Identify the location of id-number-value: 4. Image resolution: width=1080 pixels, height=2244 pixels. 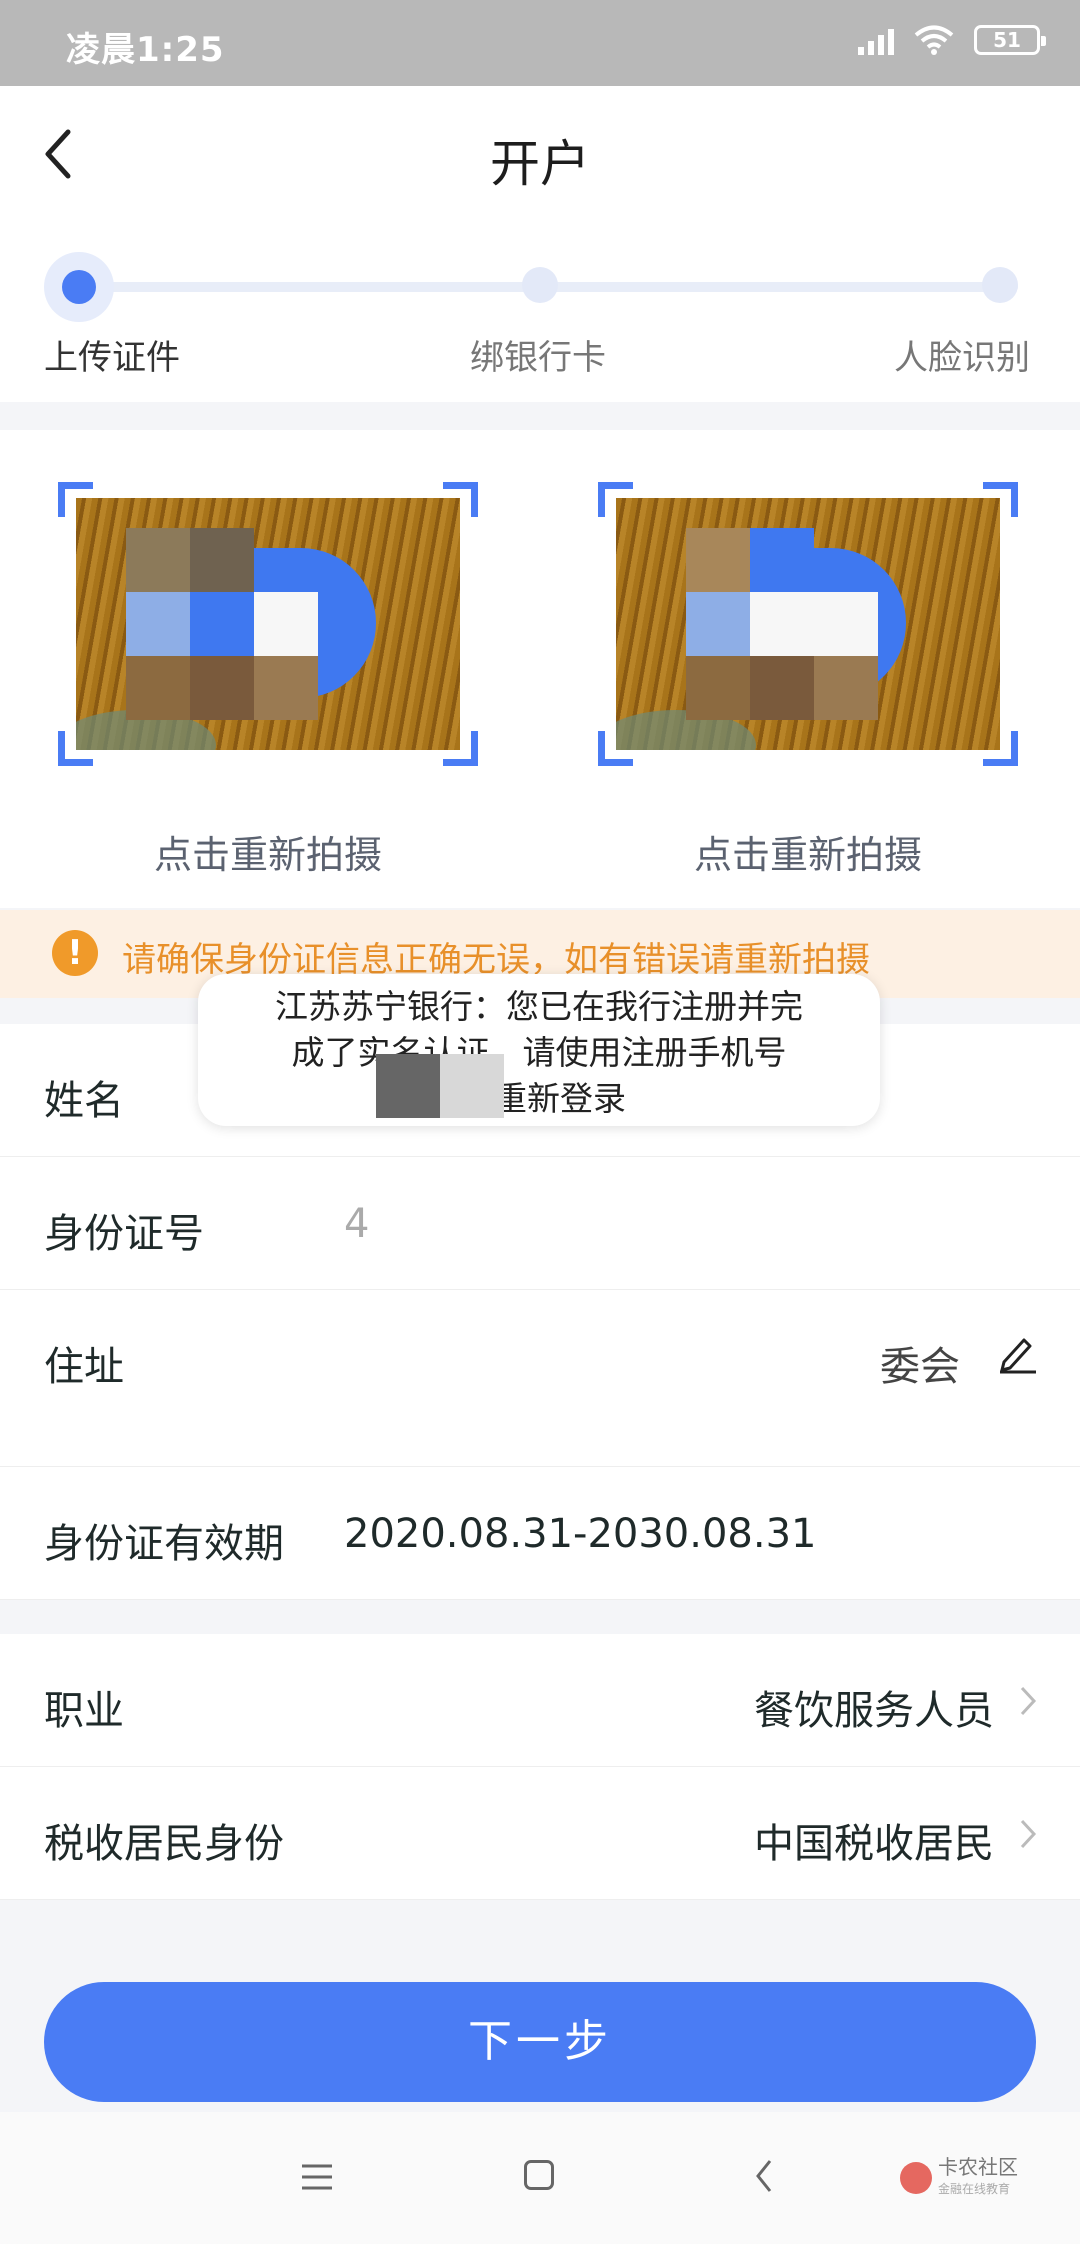
(357, 1224).